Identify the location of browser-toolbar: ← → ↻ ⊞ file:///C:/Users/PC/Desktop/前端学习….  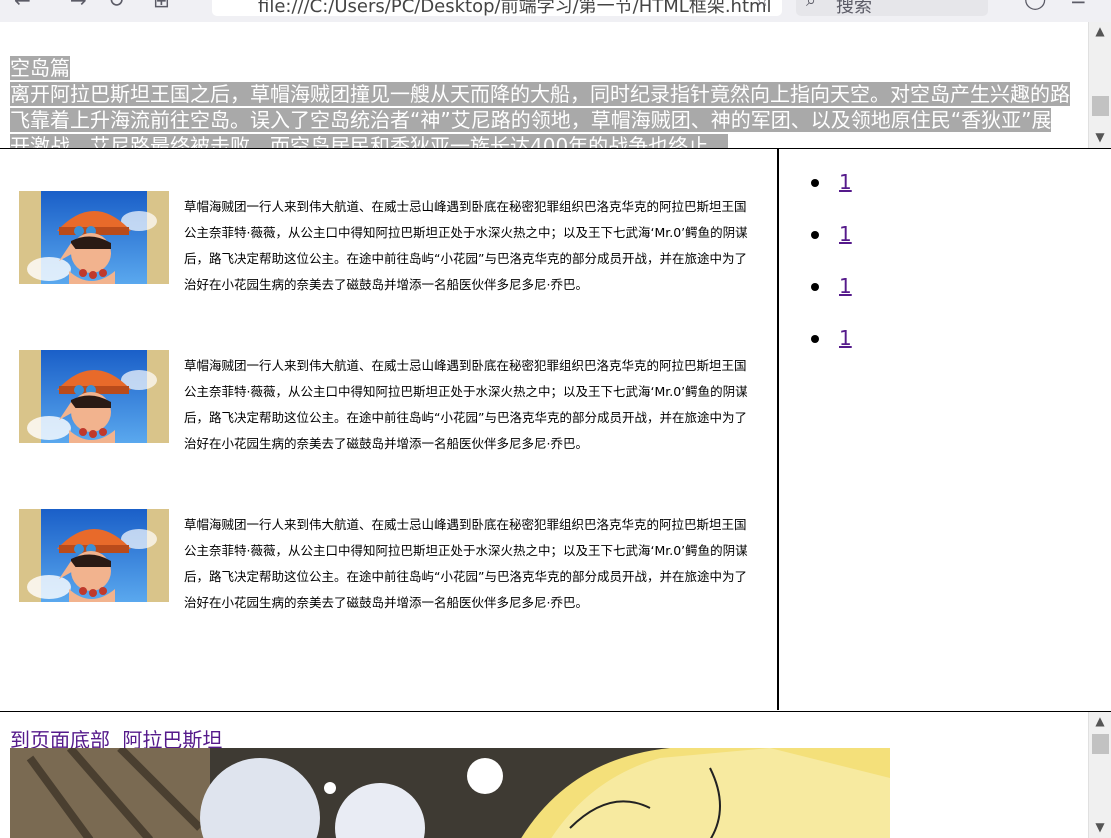
(555, 11).